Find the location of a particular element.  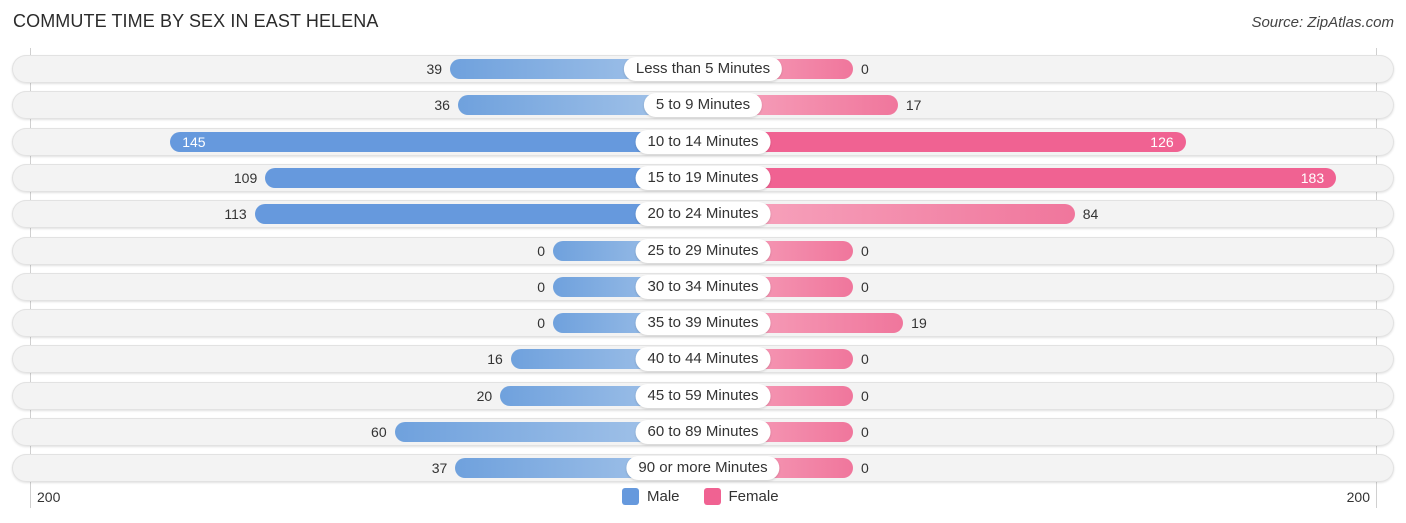

legend: Male Female is located at coordinates (712, 496).